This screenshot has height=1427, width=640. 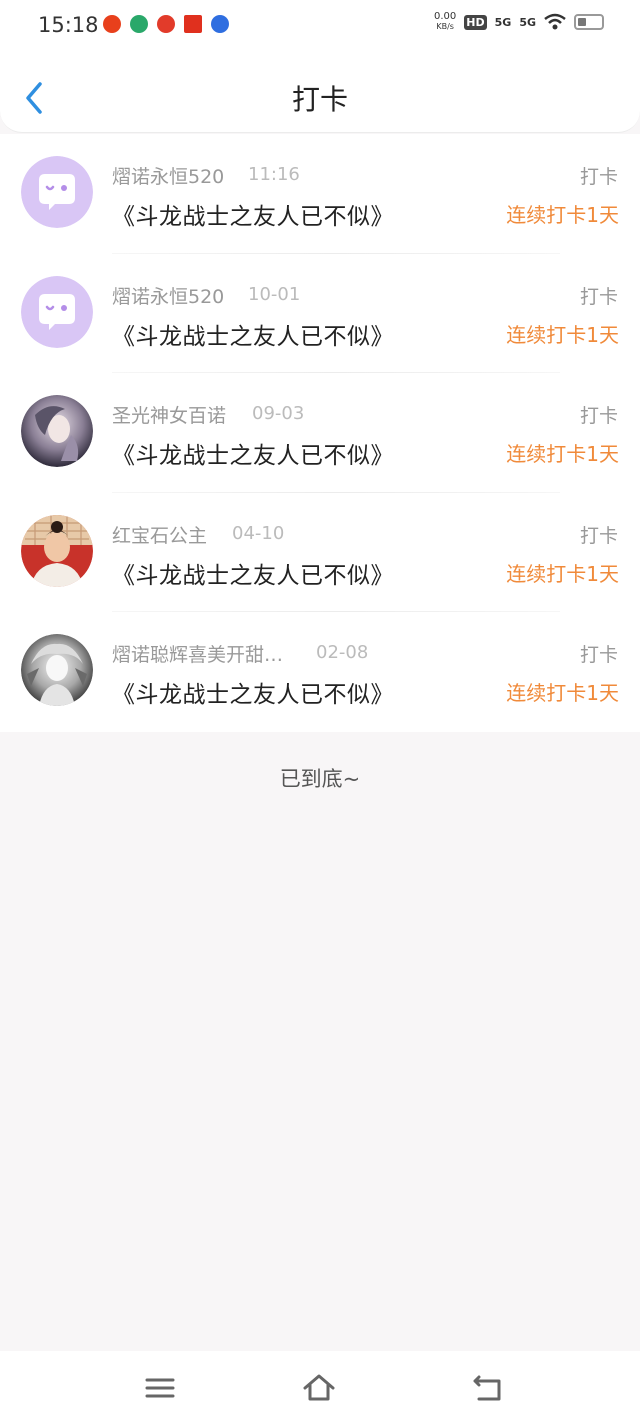 I want to click on header: 打卡, so click(x=320, y=92).